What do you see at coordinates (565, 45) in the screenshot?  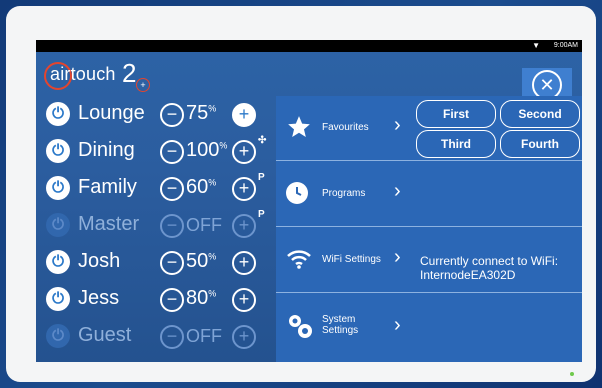 I see `clock-time: 9:00AM` at bounding box center [565, 45].